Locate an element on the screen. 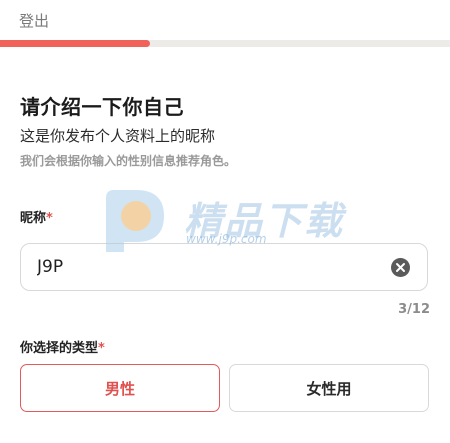  progress-bar is located at coordinates (225, 43).